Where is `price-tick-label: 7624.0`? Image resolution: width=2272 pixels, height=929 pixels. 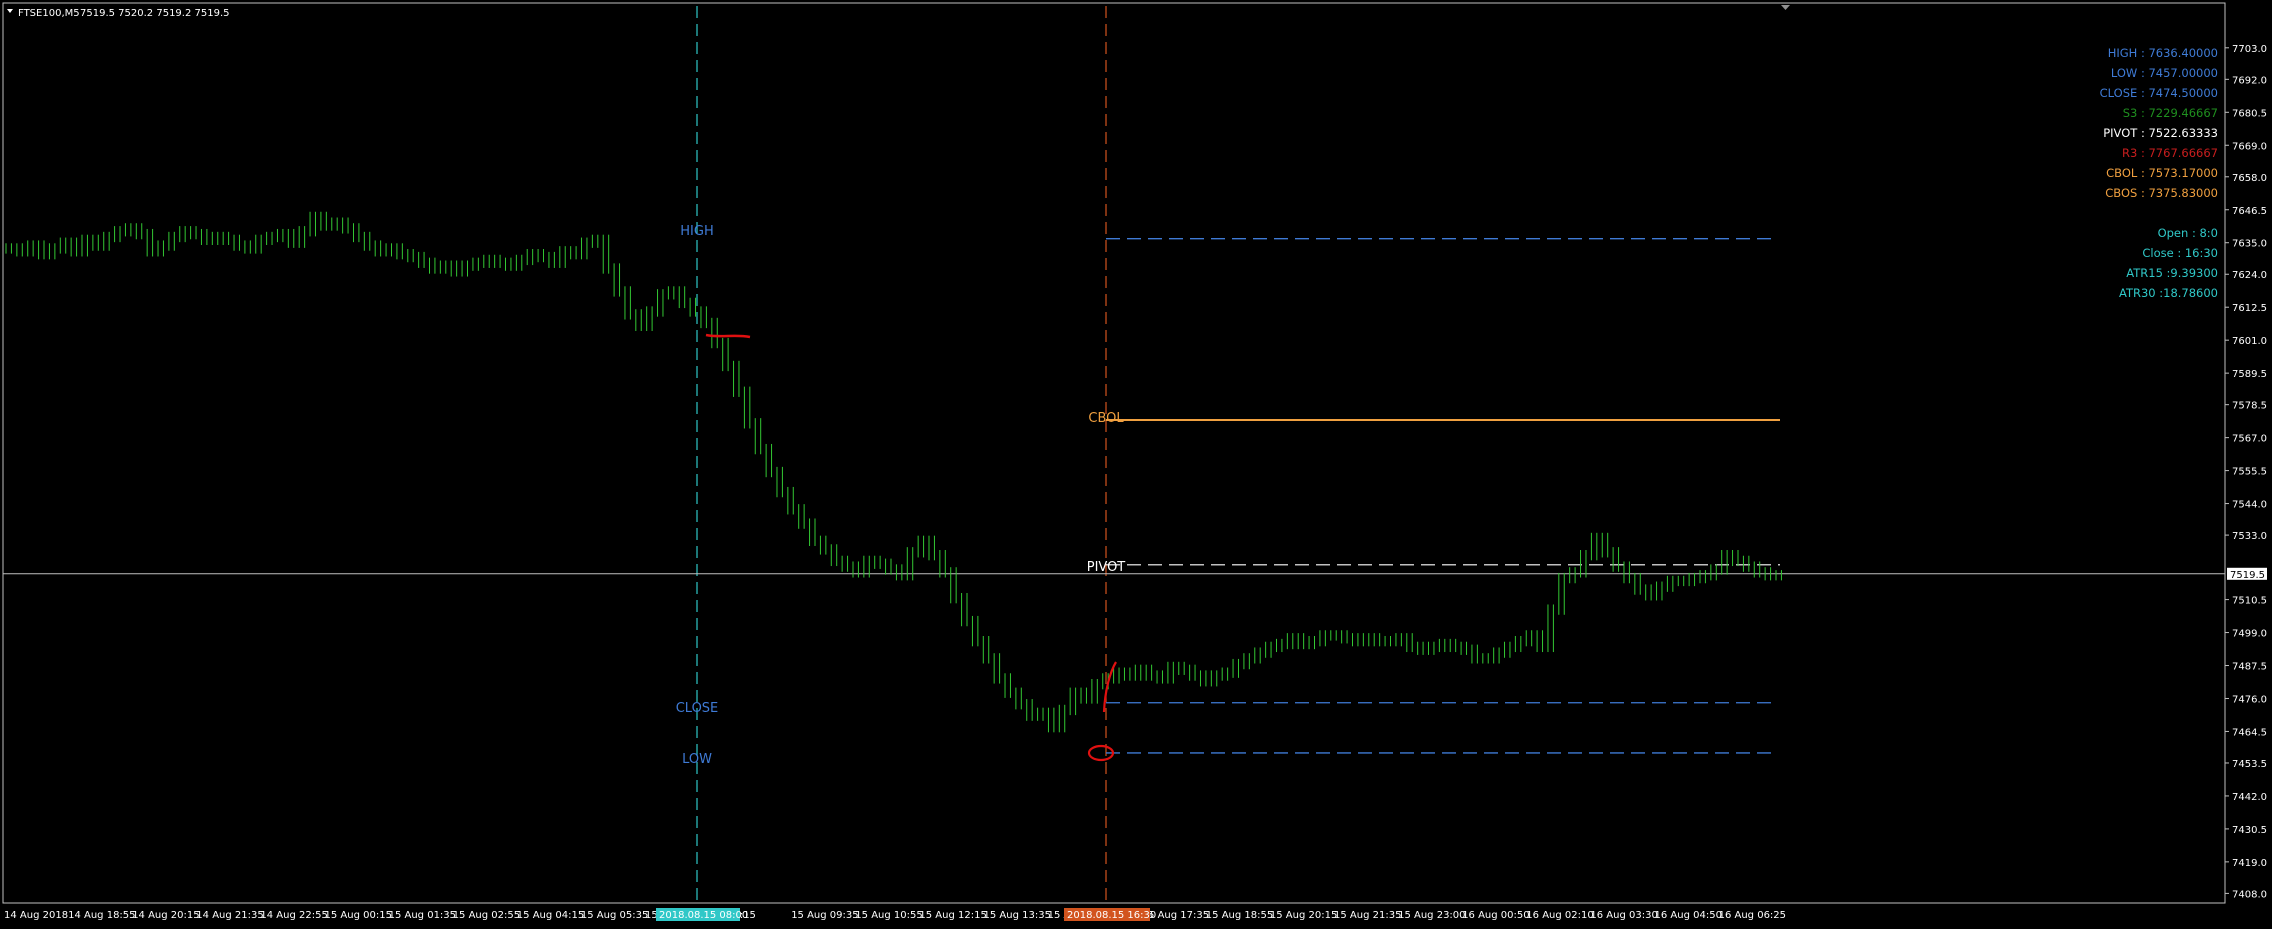
price-tick-label: 7624.0 is located at coordinates (2249, 275).